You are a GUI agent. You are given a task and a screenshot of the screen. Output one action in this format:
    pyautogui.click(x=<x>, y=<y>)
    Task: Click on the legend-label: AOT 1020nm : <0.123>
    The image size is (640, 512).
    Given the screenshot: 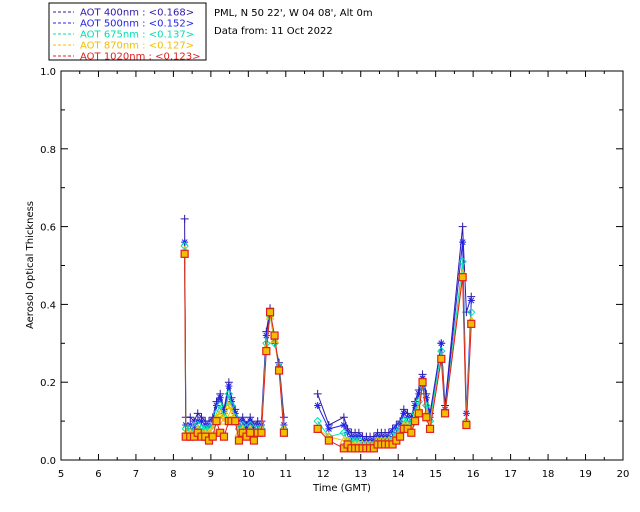 What is the action you would take?
    pyautogui.click(x=140, y=57)
    